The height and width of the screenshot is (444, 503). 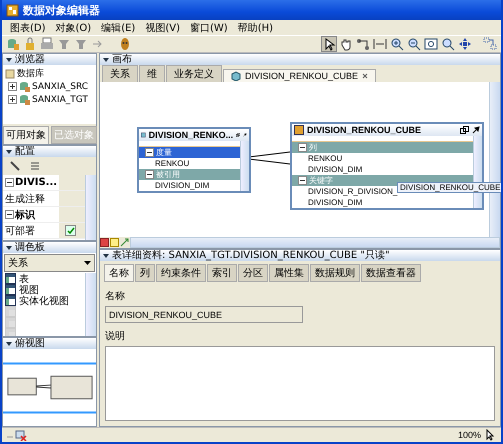 I want to click on pointer-icon, so click(x=329, y=44).